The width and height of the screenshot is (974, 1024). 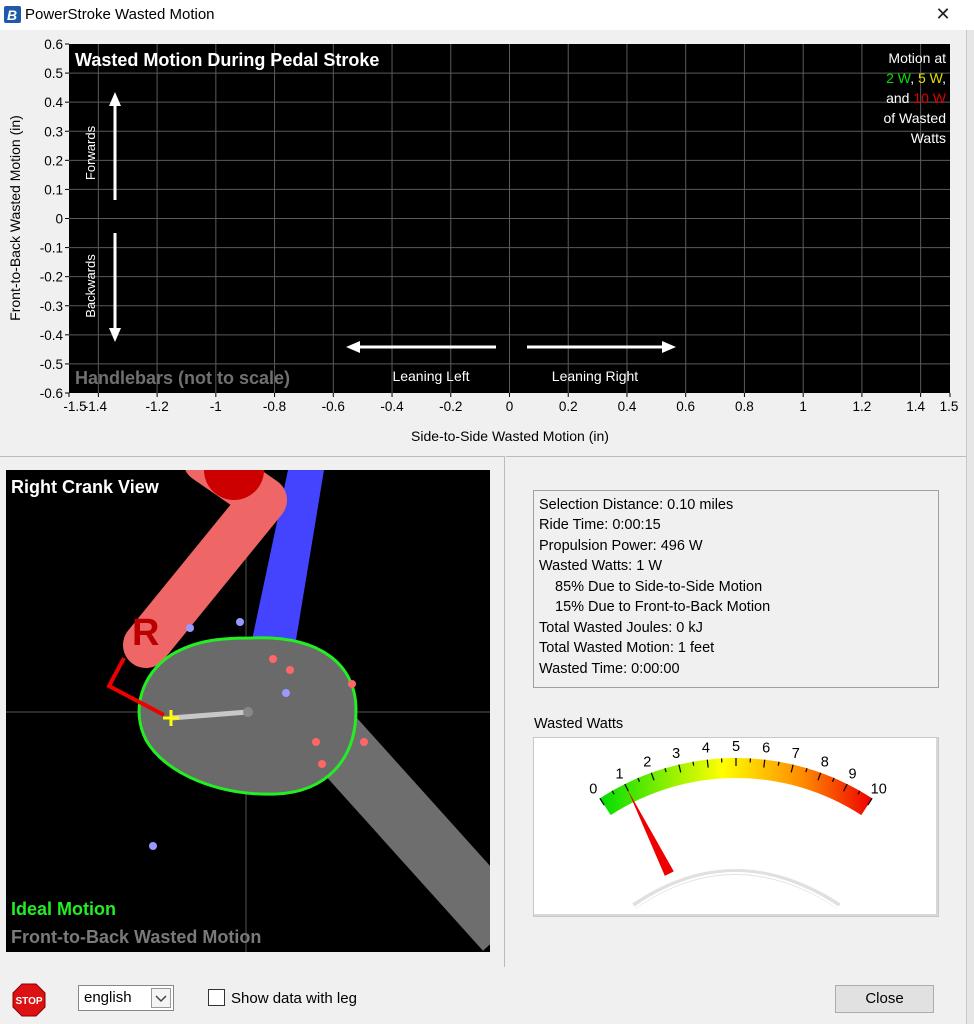 What do you see at coordinates (51, 248) in the screenshot?
I see `y-tick-label: -0.1` at bounding box center [51, 248].